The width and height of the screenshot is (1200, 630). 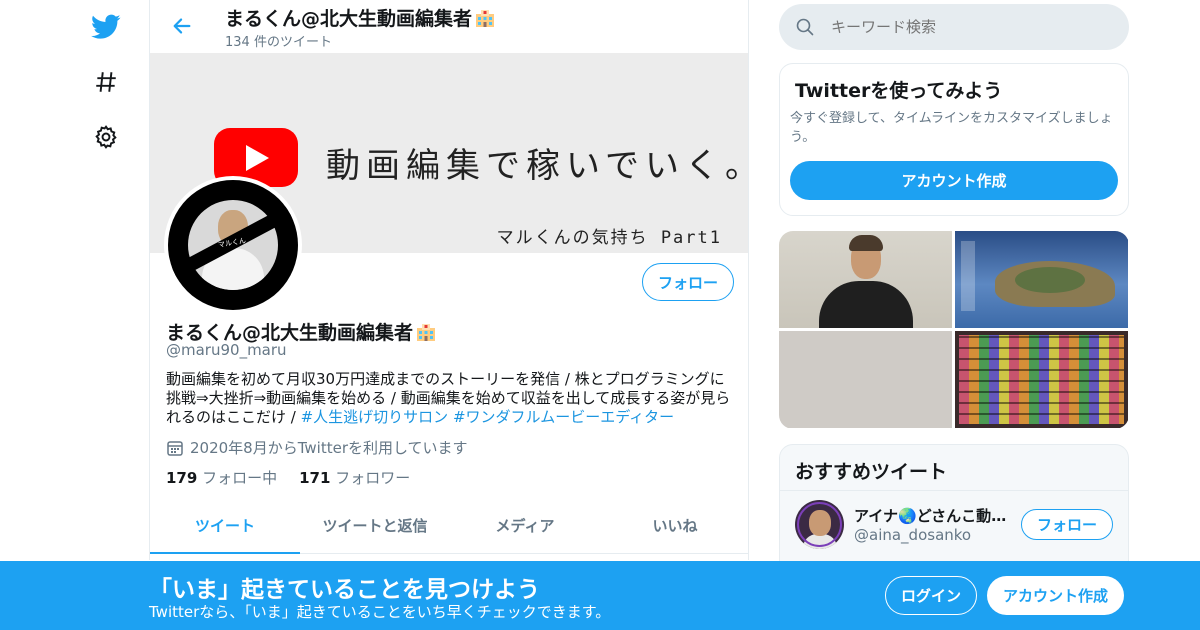 I want to click on header-title: まるくん@北大生動画編集者, so click(x=360, y=17).